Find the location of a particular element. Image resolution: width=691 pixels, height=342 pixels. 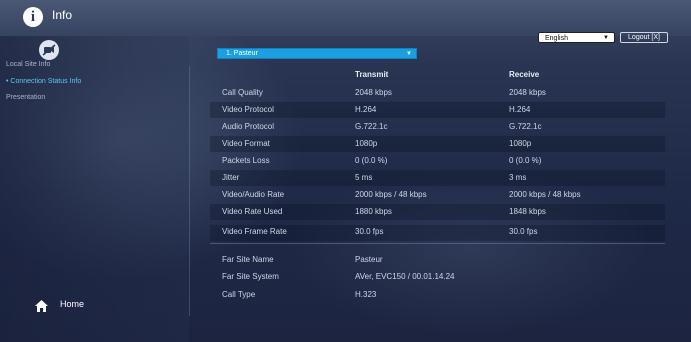

table-row: Video Format 1080p 1080p is located at coordinates (345, 145).